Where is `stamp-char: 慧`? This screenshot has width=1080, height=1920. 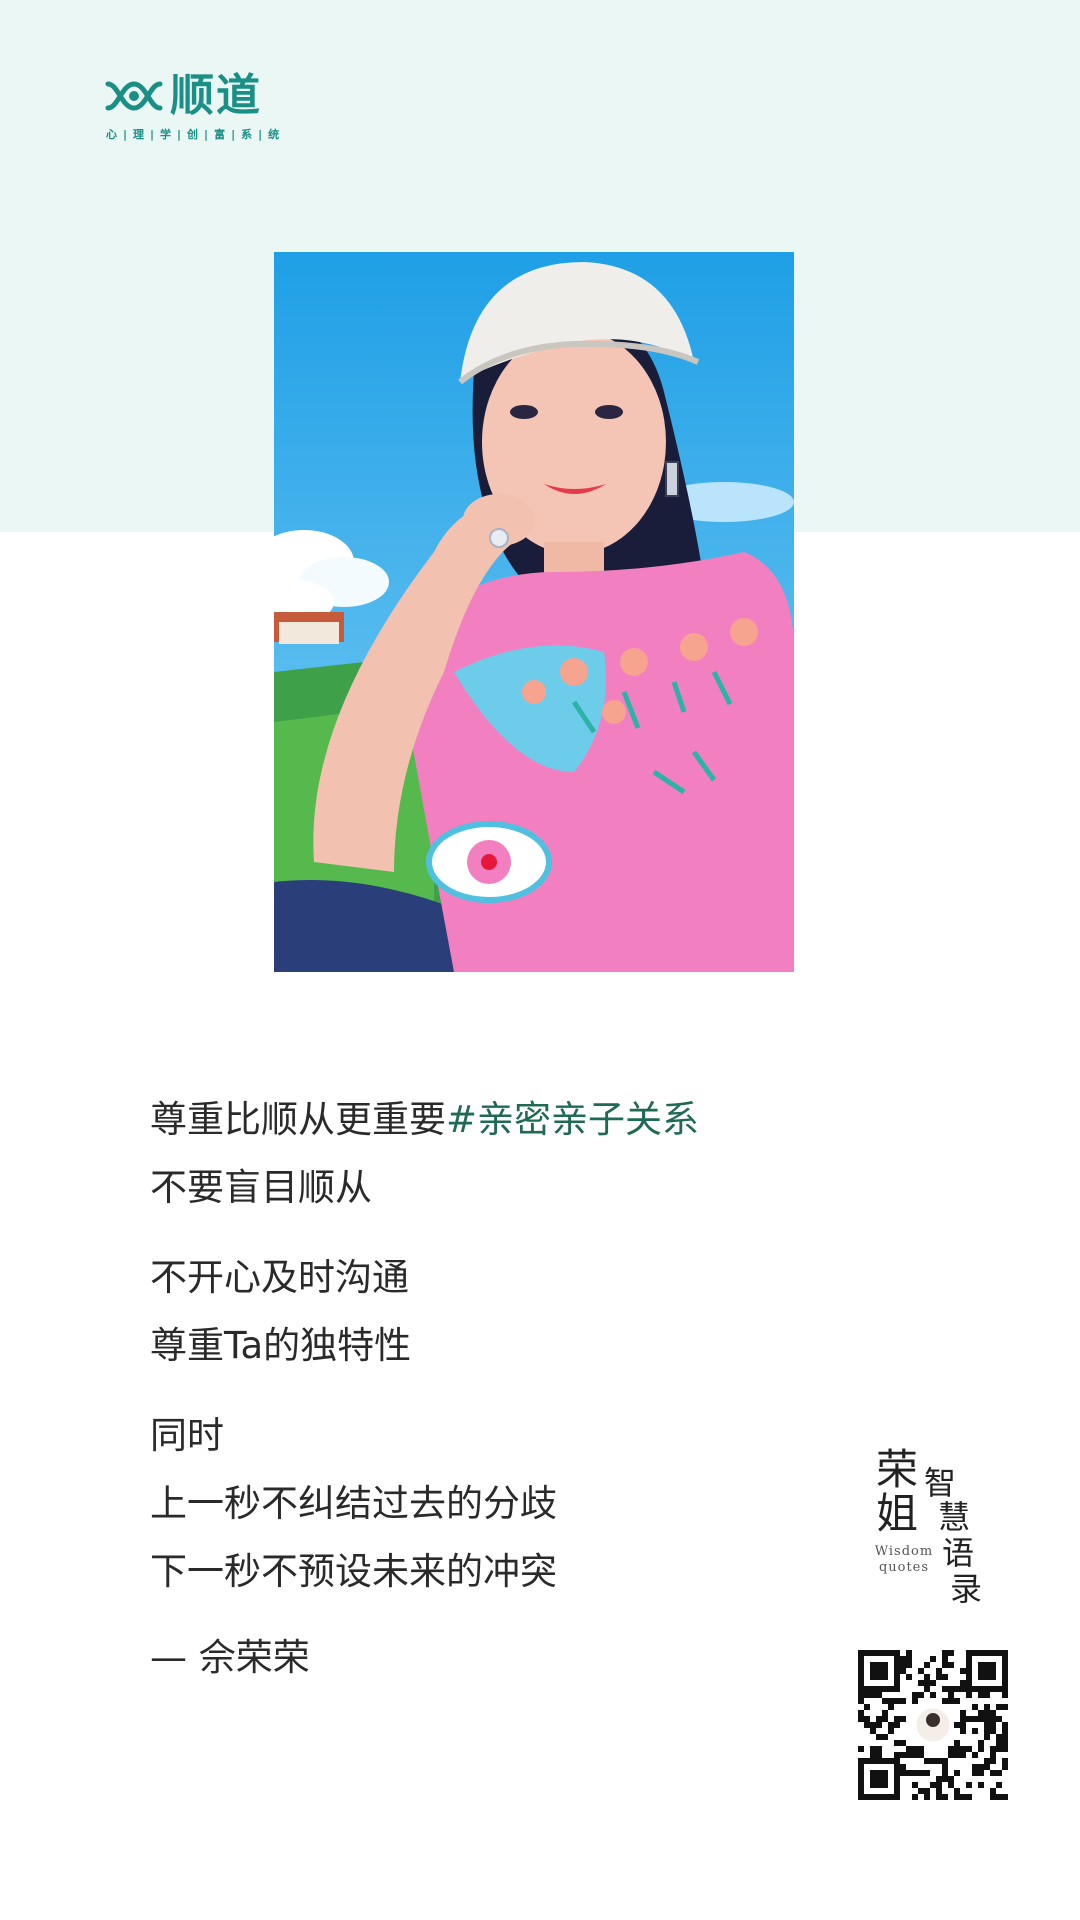 stamp-char: 慧 is located at coordinates (954, 1517).